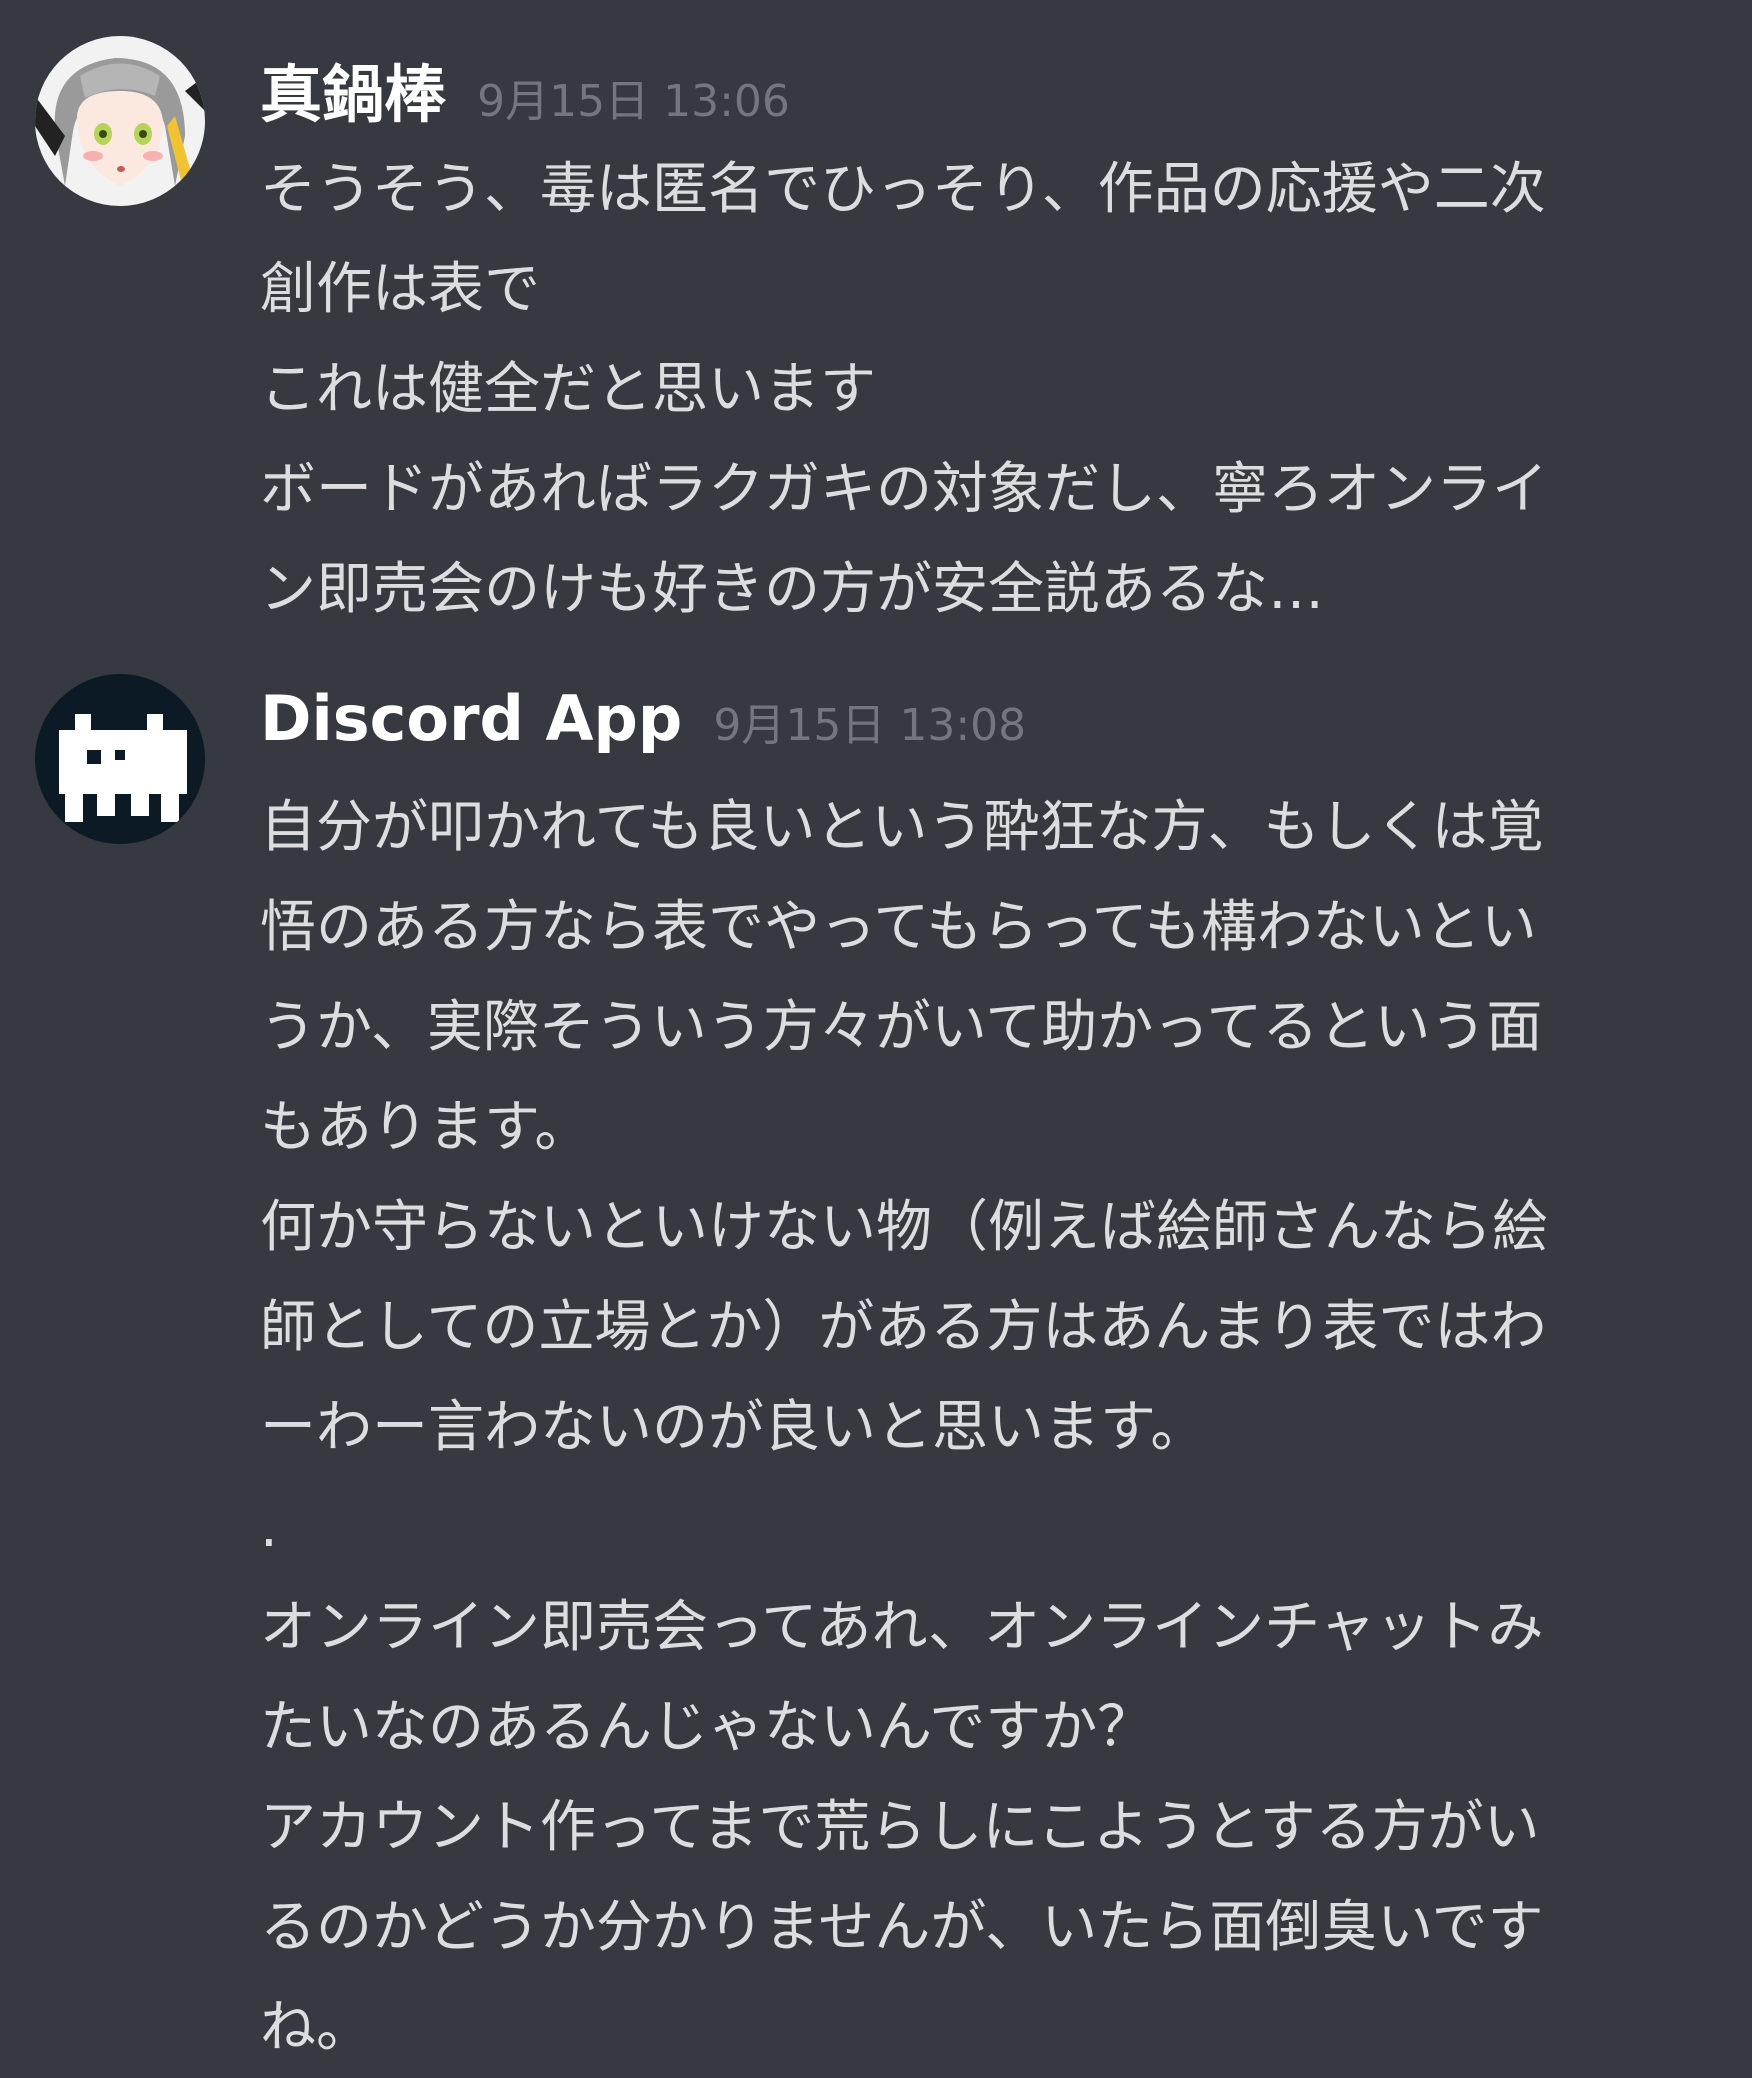 This screenshot has width=1752, height=2078. What do you see at coordinates (903, 189) in the screenshot?
I see `message-line: そうそう、毒は匿名でひっそり、作品の応援や二次` at bounding box center [903, 189].